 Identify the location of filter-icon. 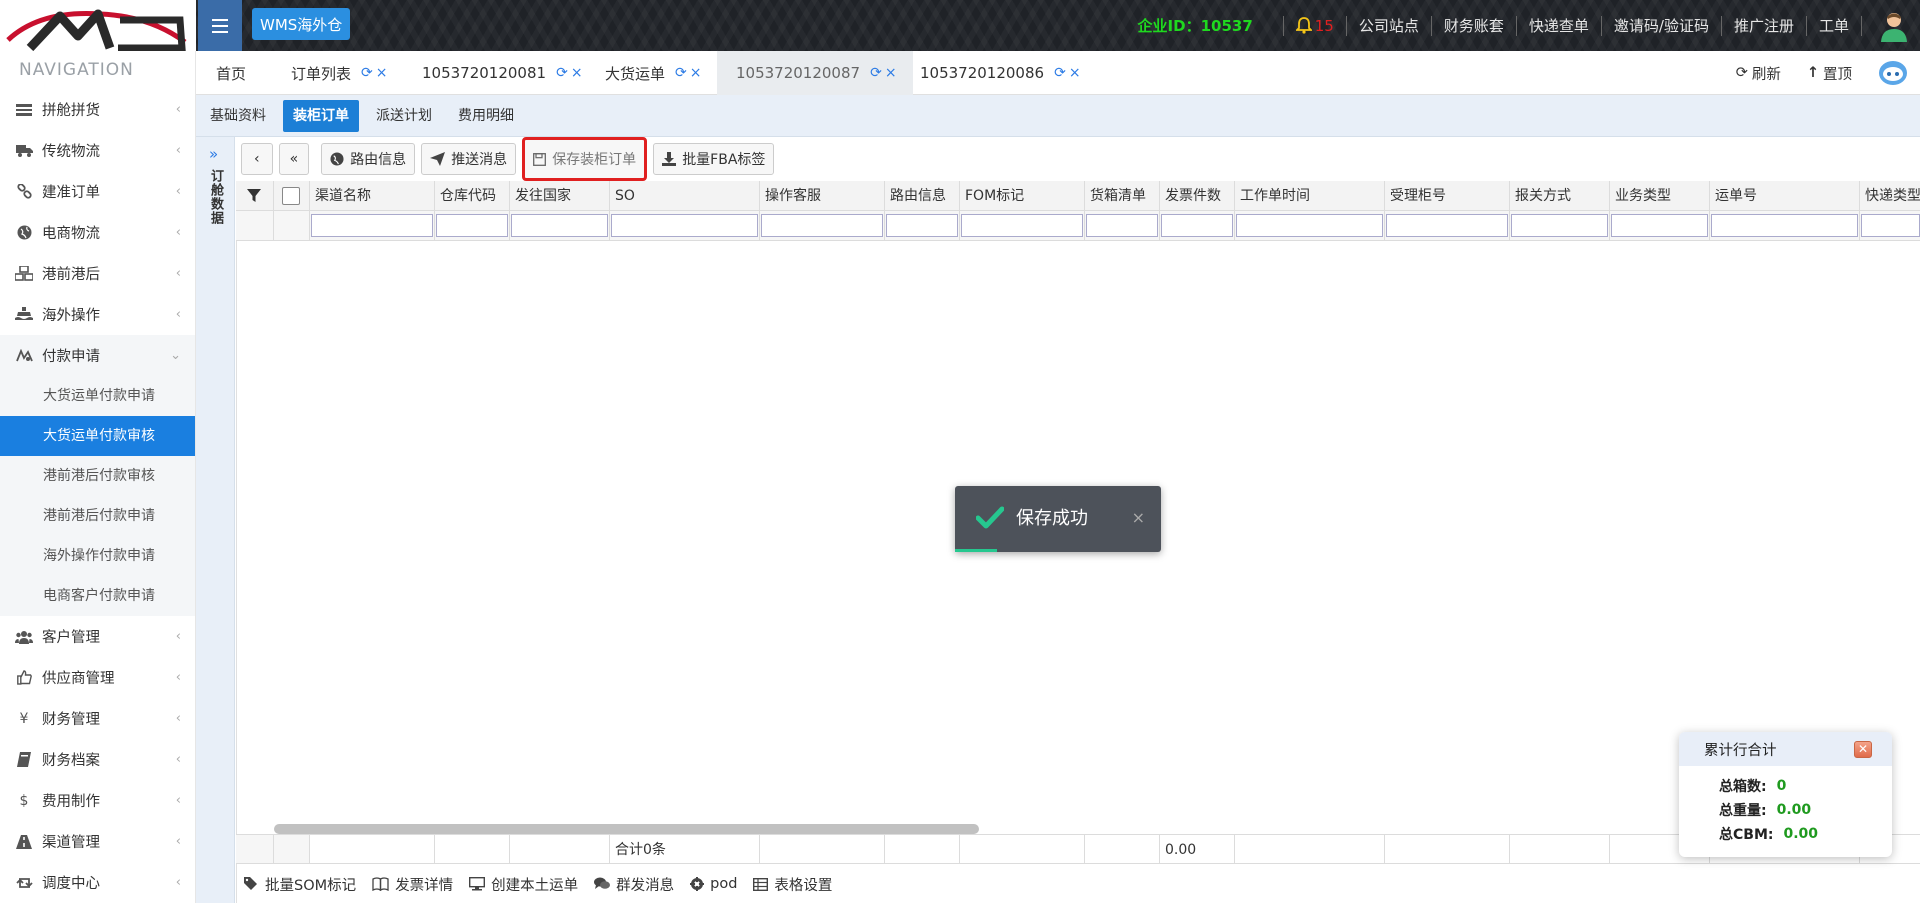
(255, 196).